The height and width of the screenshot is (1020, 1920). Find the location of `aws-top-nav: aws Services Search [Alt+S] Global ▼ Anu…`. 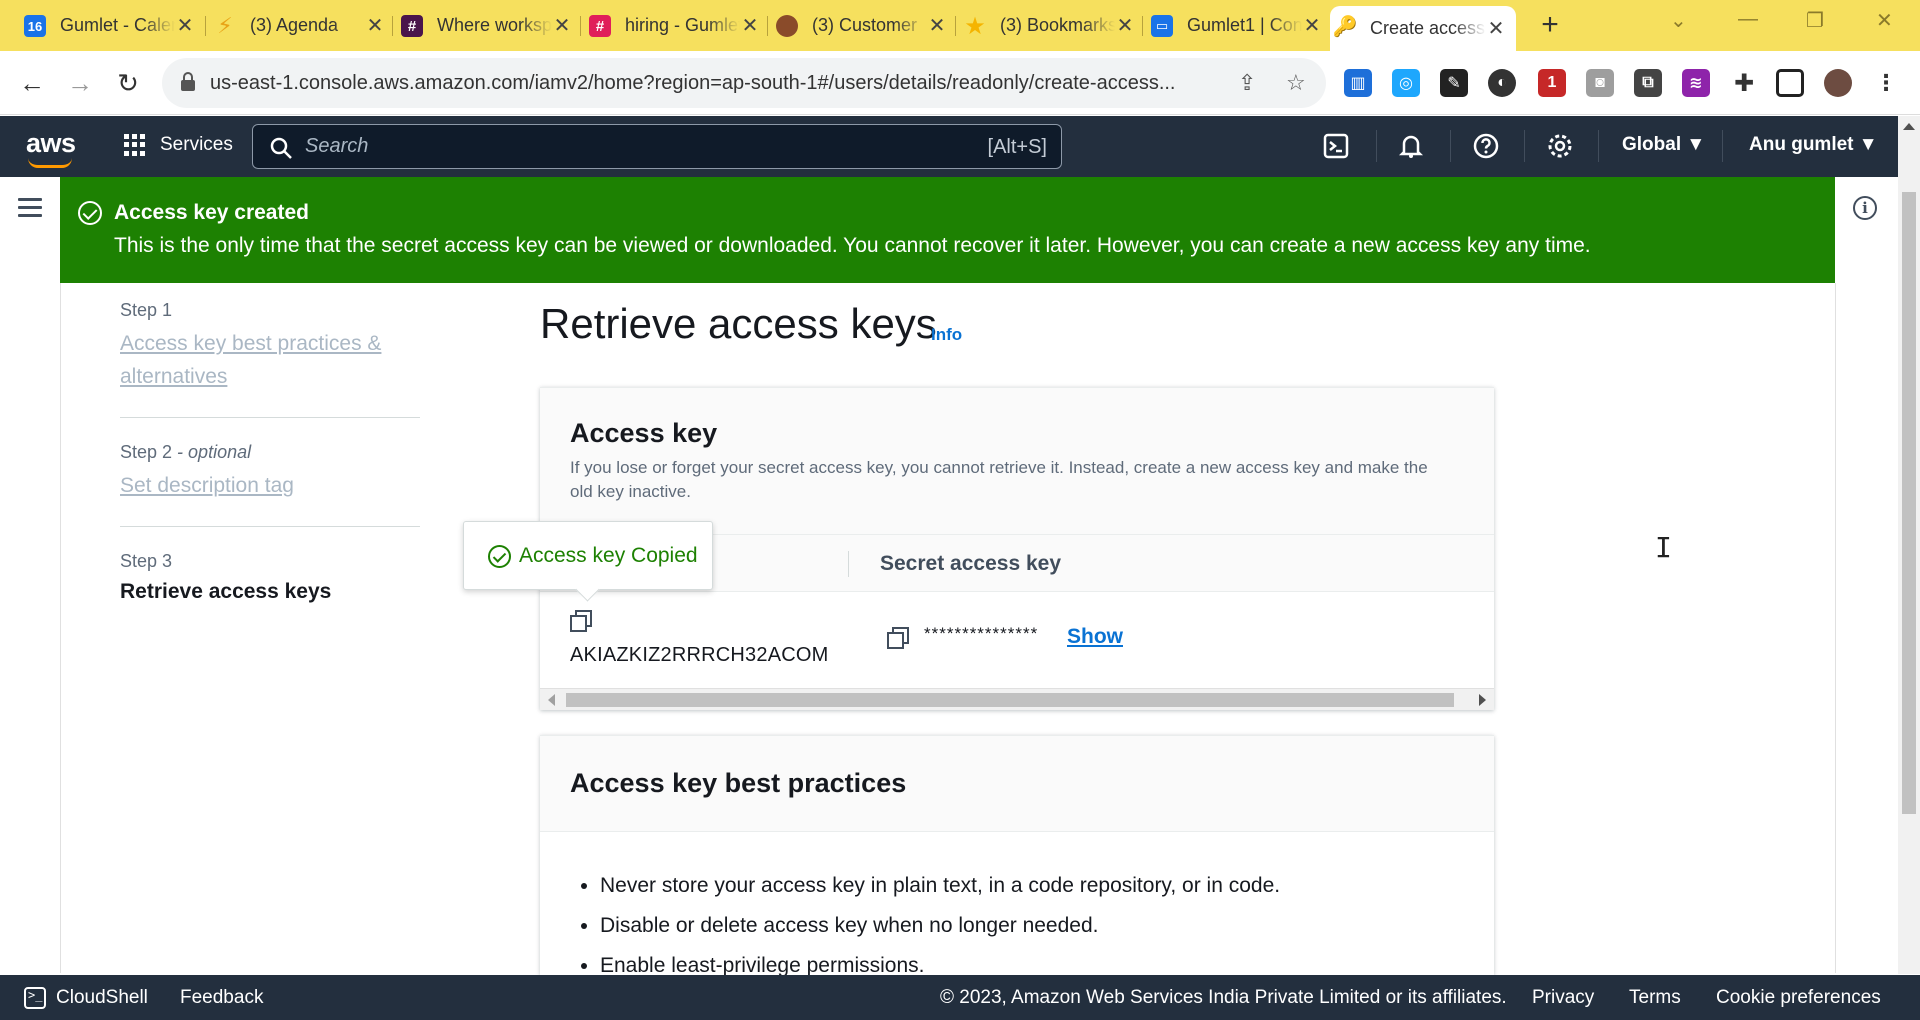

aws-top-nav: aws Services Search [Alt+S] Global ▼ Anu… is located at coordinates (949, 146).